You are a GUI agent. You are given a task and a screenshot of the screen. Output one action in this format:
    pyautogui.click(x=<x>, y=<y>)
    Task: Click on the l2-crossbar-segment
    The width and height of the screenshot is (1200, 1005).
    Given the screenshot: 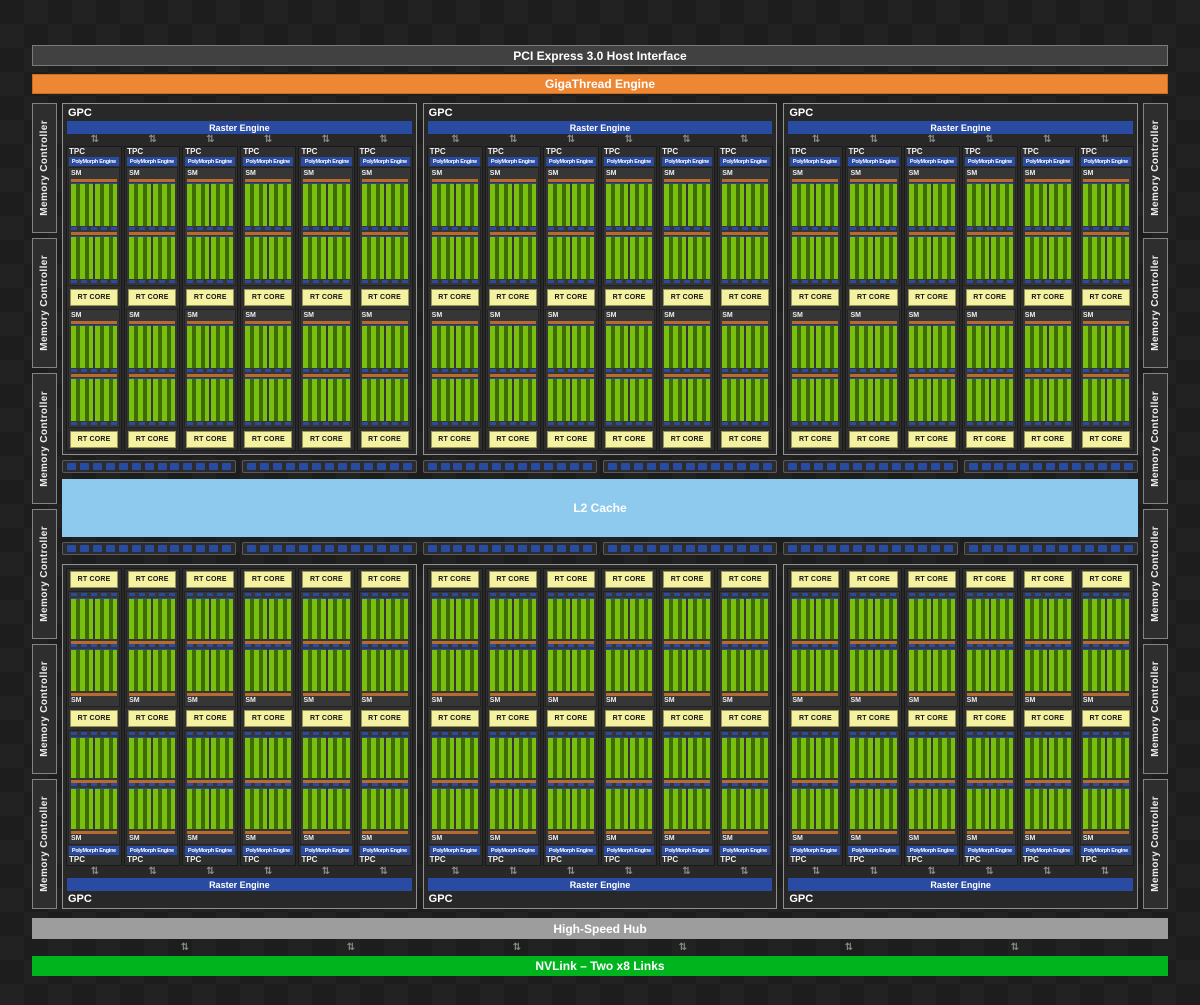 What is the action you would take?
    pyautogui.click(x=149, y=466)
    